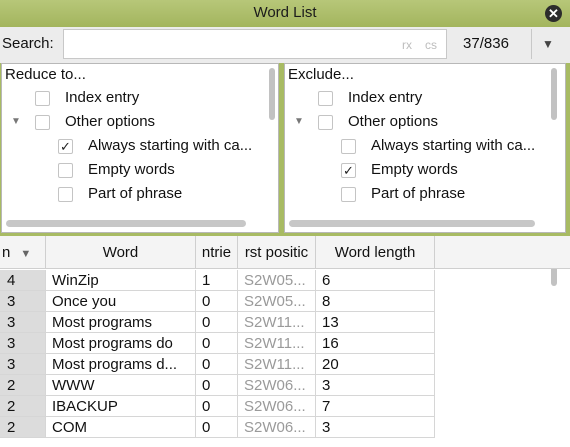 Image resolution: width=570 pixels, height=447 pixels. Describe the element at coordinates (375, 252) in the screenshot. I see `word-length-column-header: Word length` at that location.